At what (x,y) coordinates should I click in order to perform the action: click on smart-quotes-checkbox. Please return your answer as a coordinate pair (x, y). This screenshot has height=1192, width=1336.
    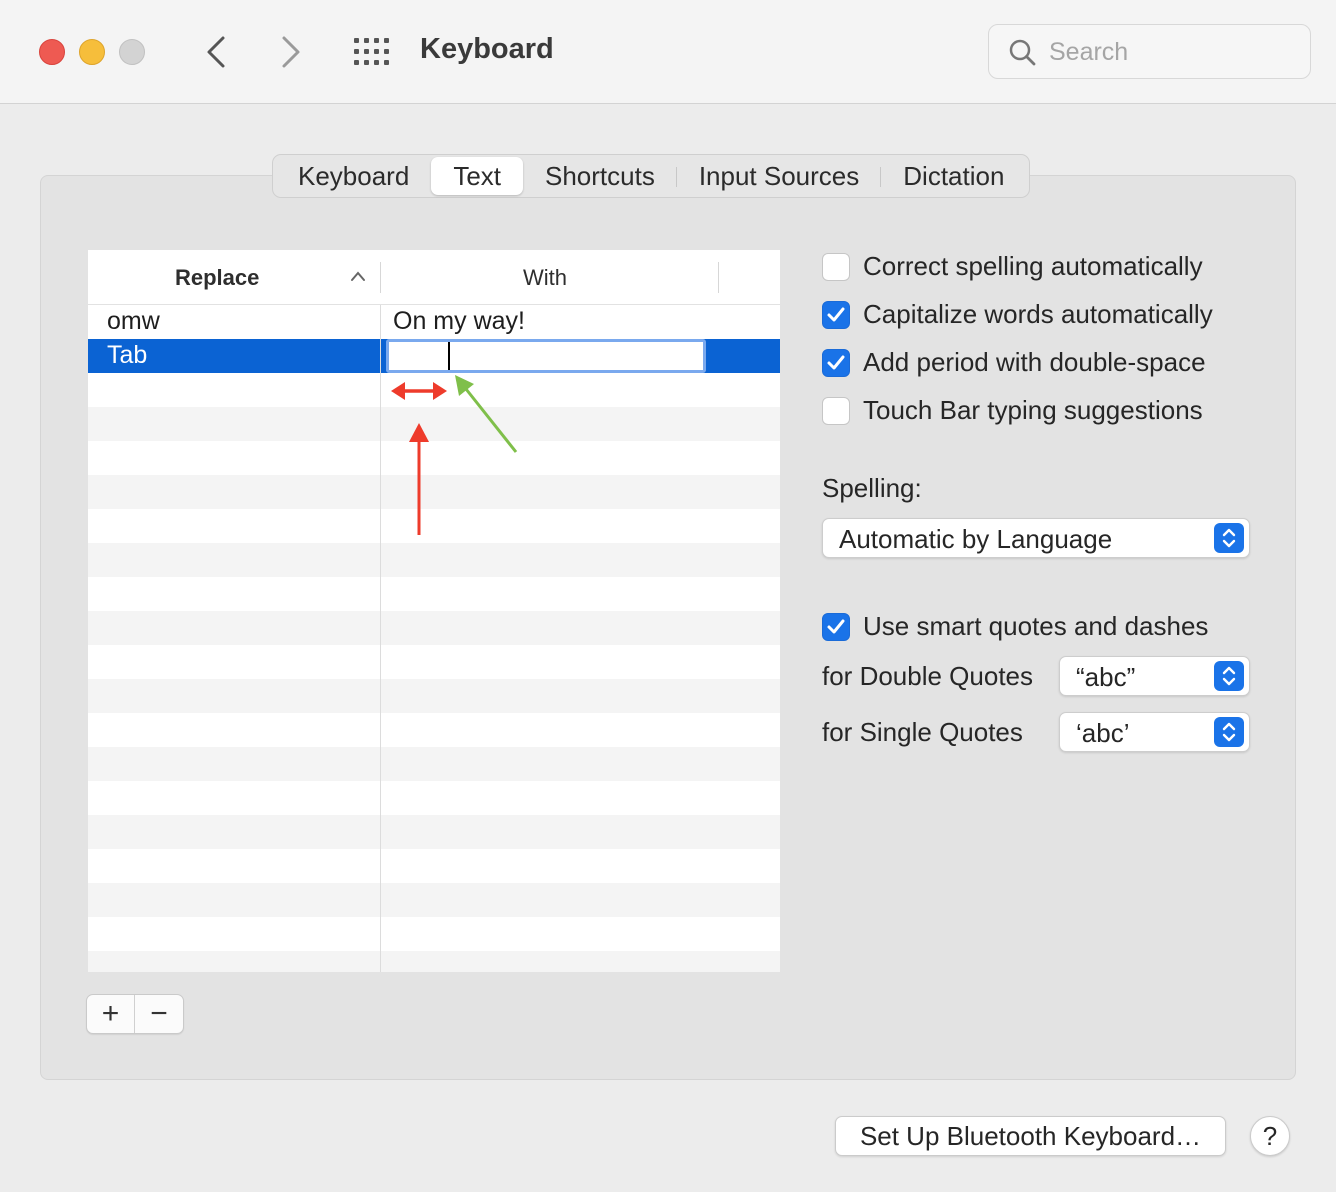
    Looking at the image, I should click on (836, 626).